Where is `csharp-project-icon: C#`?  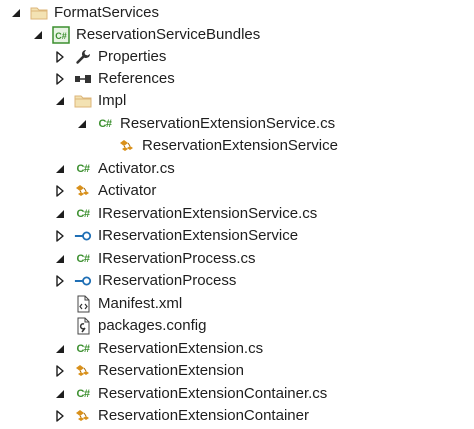 csharp-project-icon: C# is located at coordinates (61, 35).